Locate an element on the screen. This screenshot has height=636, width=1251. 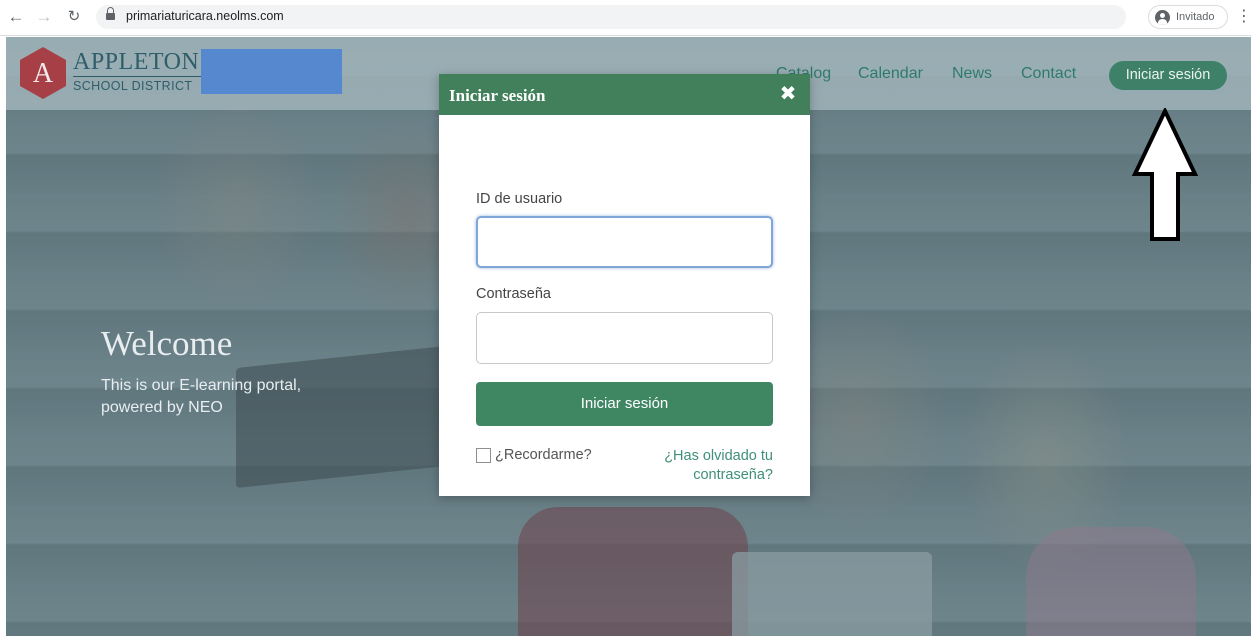
logo-hexagon-icon: A is located at coordinates (43, 73).